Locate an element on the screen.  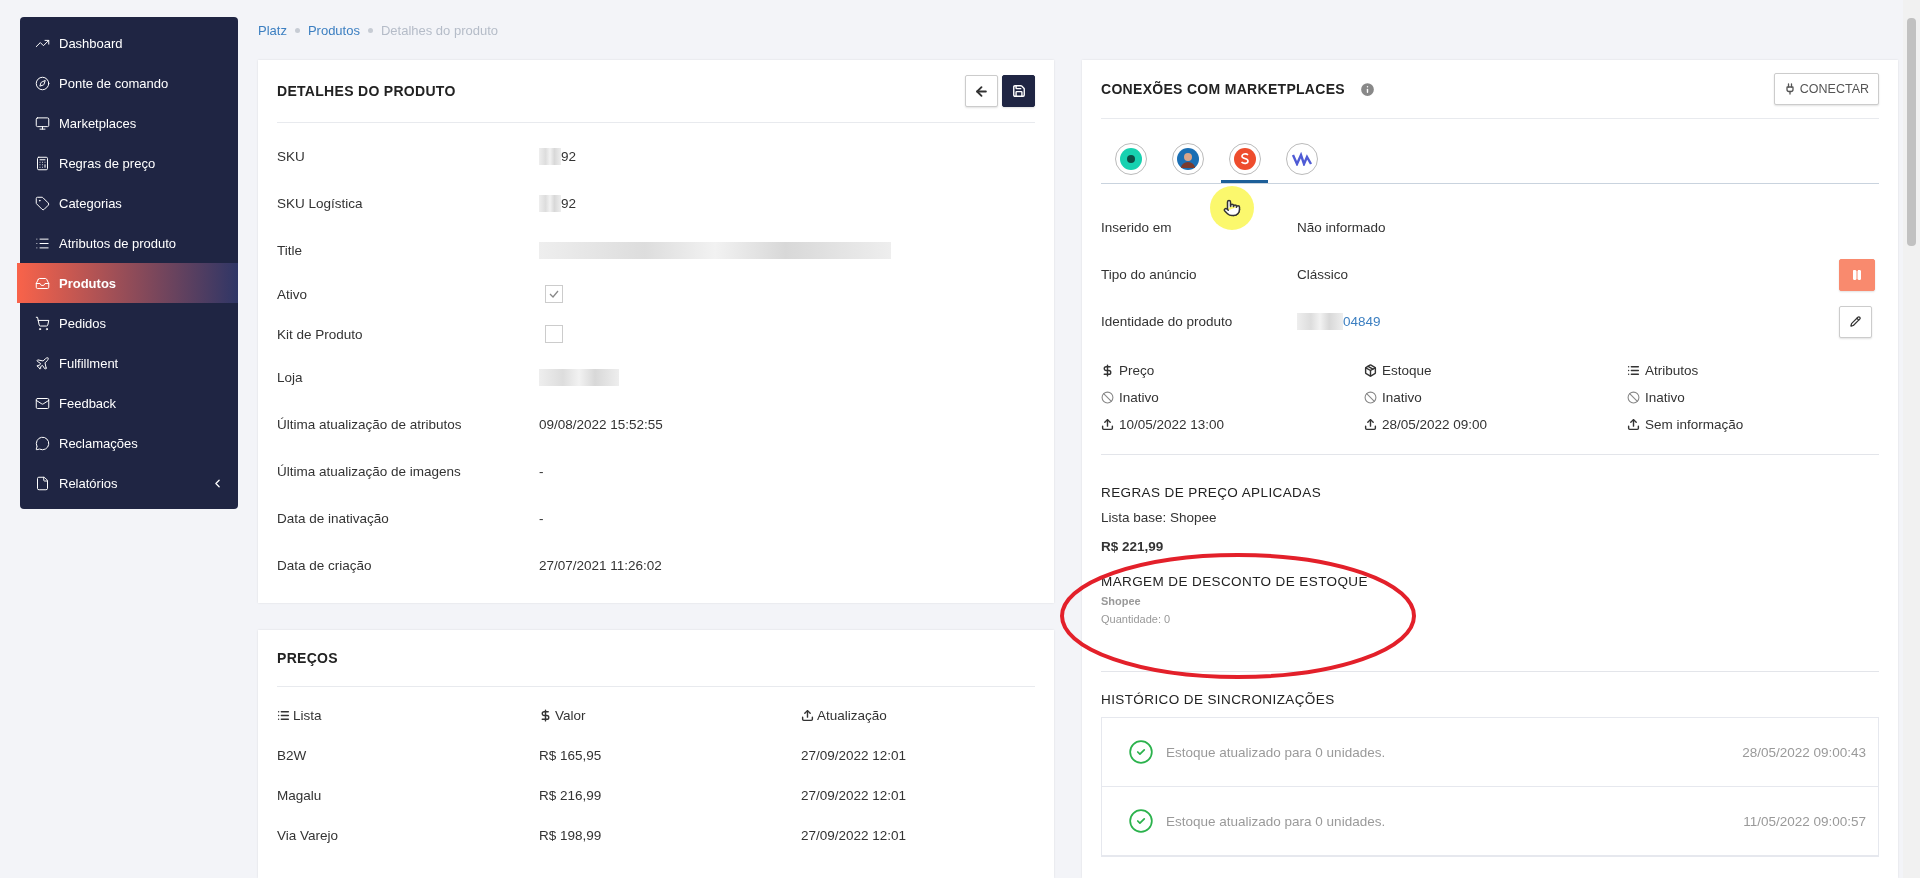
sidebar-item: Regras de preço is located at coordinates (129, 163).